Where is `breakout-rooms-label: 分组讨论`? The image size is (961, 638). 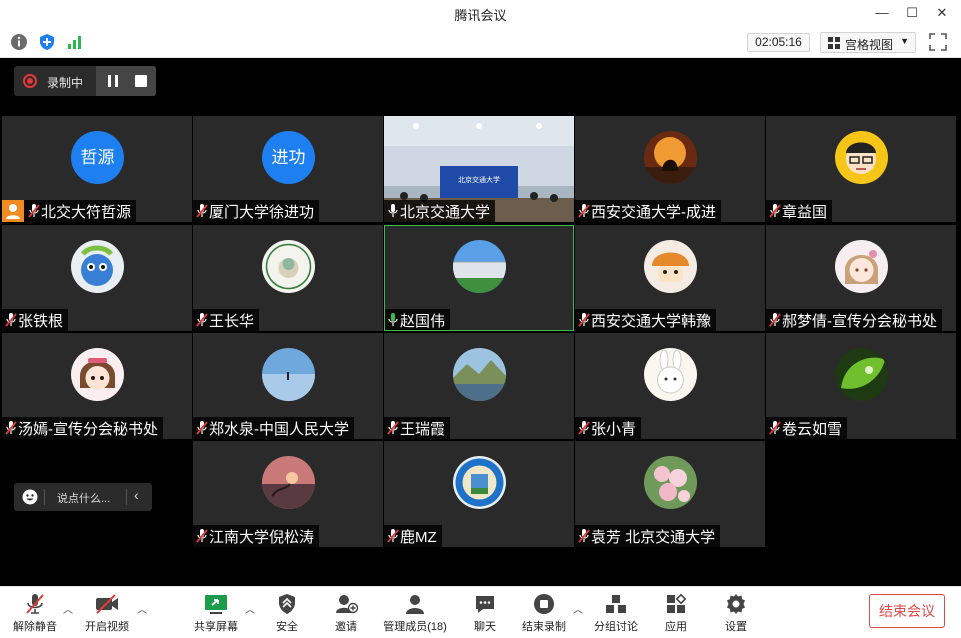 breakout-rooms-label: 分组讨论 is located at coordinates (616, 627).